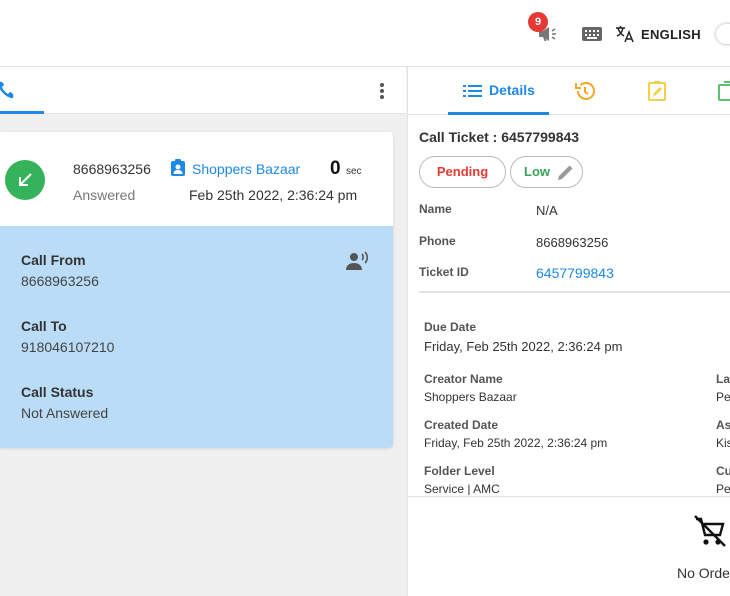 The image size is (730, 596). I want to click on created-date-label: Created Date, so click(461, 425).